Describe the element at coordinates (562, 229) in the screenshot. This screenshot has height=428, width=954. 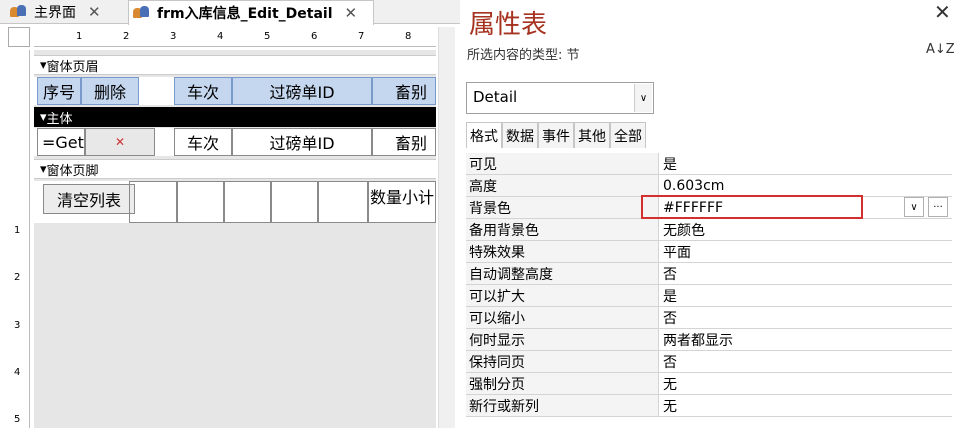
I see `property-key: 备用背景色` at that location.